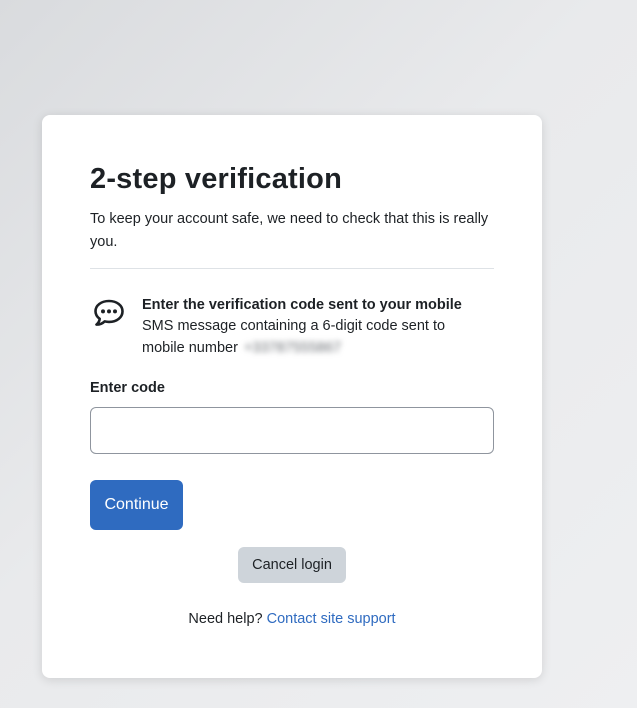  Describe the element at coordinates (127, 388) in the screenshot. I see `code-label: Enter code` at that location.